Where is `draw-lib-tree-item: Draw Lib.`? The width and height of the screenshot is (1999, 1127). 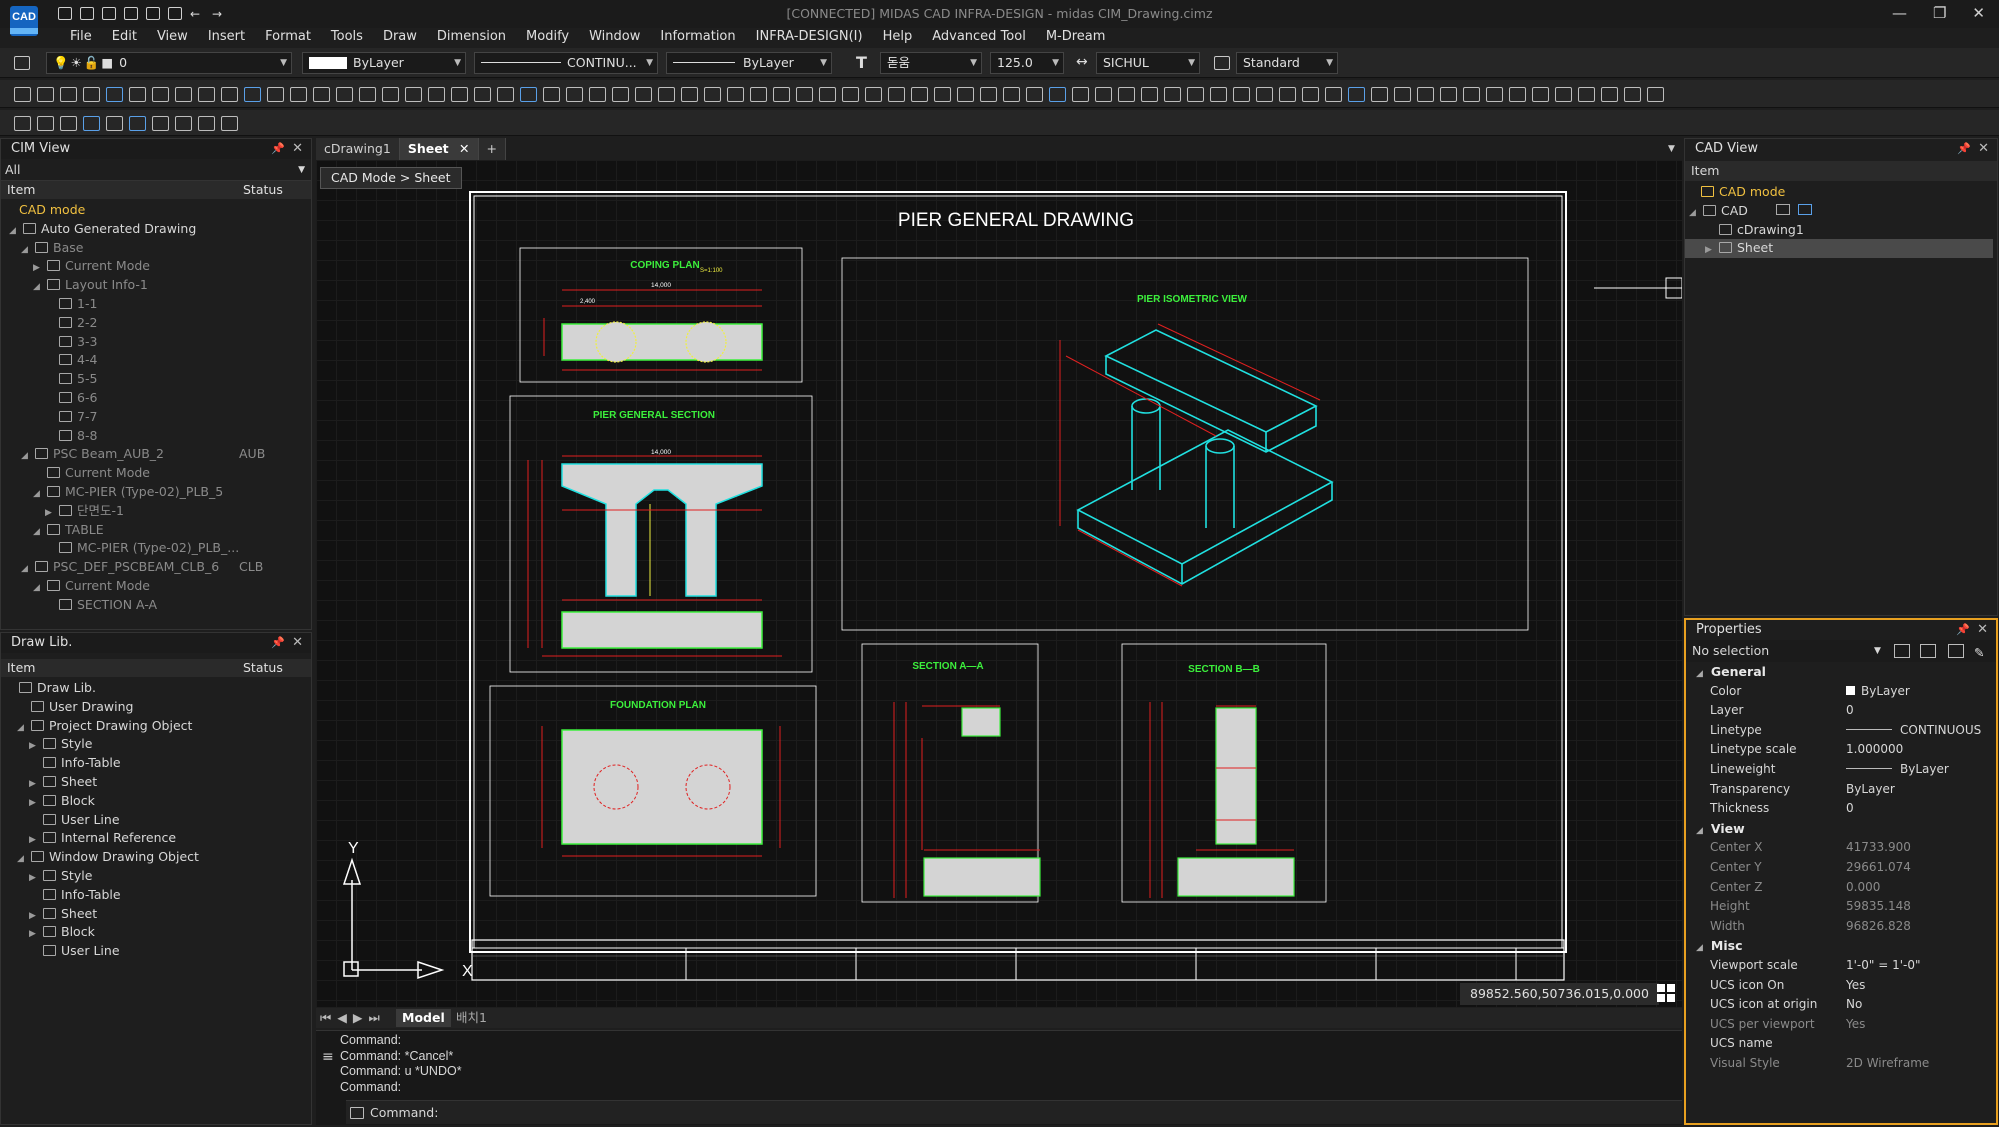
draw-lib-tree-item: Draw Lib. is located at coordinates (156, 688).